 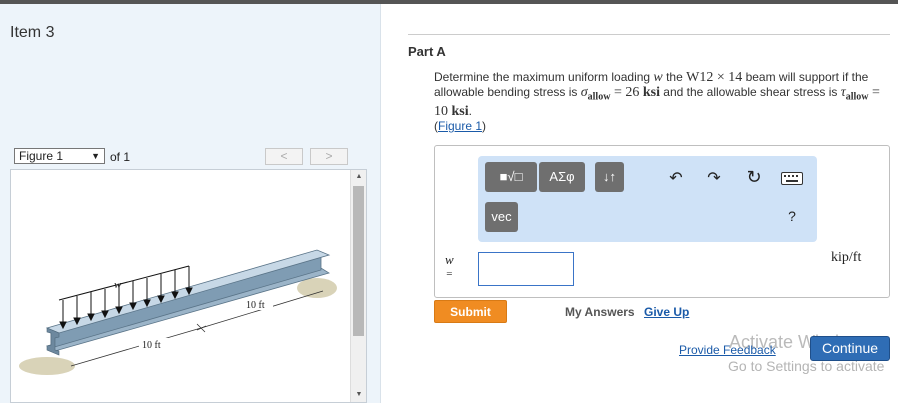 What do you see at coordinates (501, 217) in the screenshot?
I see `vec-button: vec` at bounding box center [501, 217].